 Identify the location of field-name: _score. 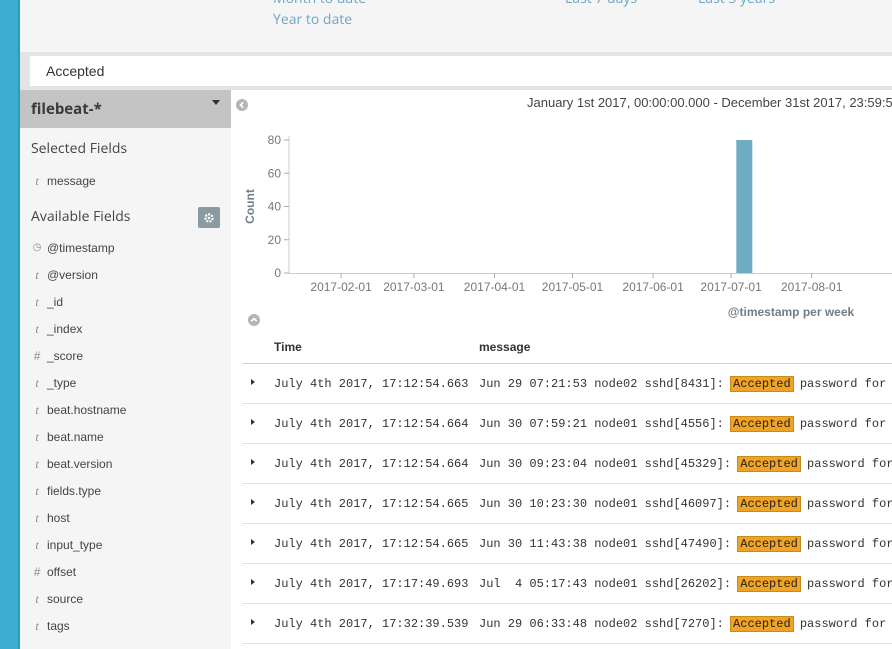
(65, 356).